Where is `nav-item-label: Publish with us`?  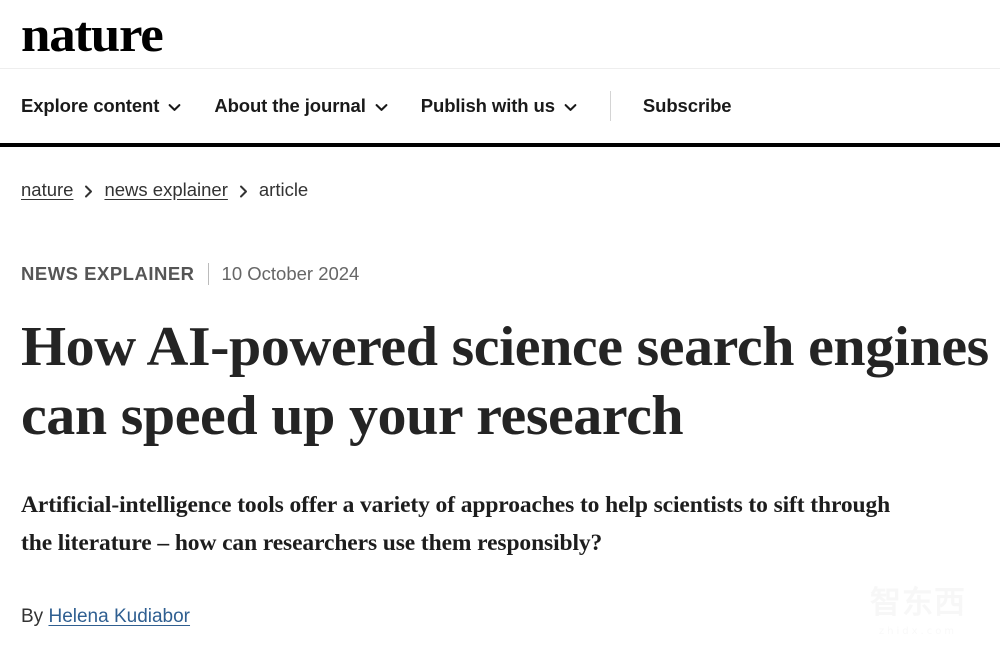
nav-item-label: Publish with us is located at coordinates (487, 105).